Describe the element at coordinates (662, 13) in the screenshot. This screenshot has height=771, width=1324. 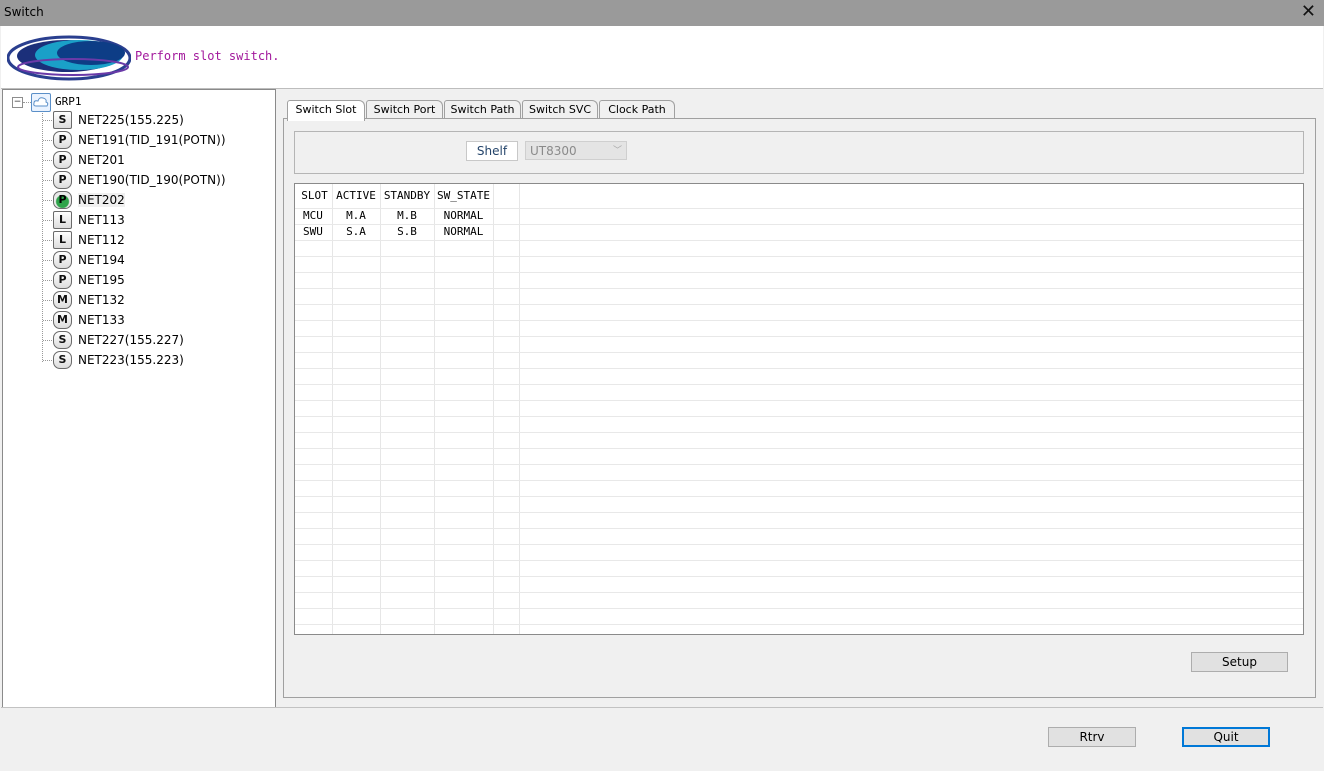
I see `title-bar: Switch ✕` at that location.